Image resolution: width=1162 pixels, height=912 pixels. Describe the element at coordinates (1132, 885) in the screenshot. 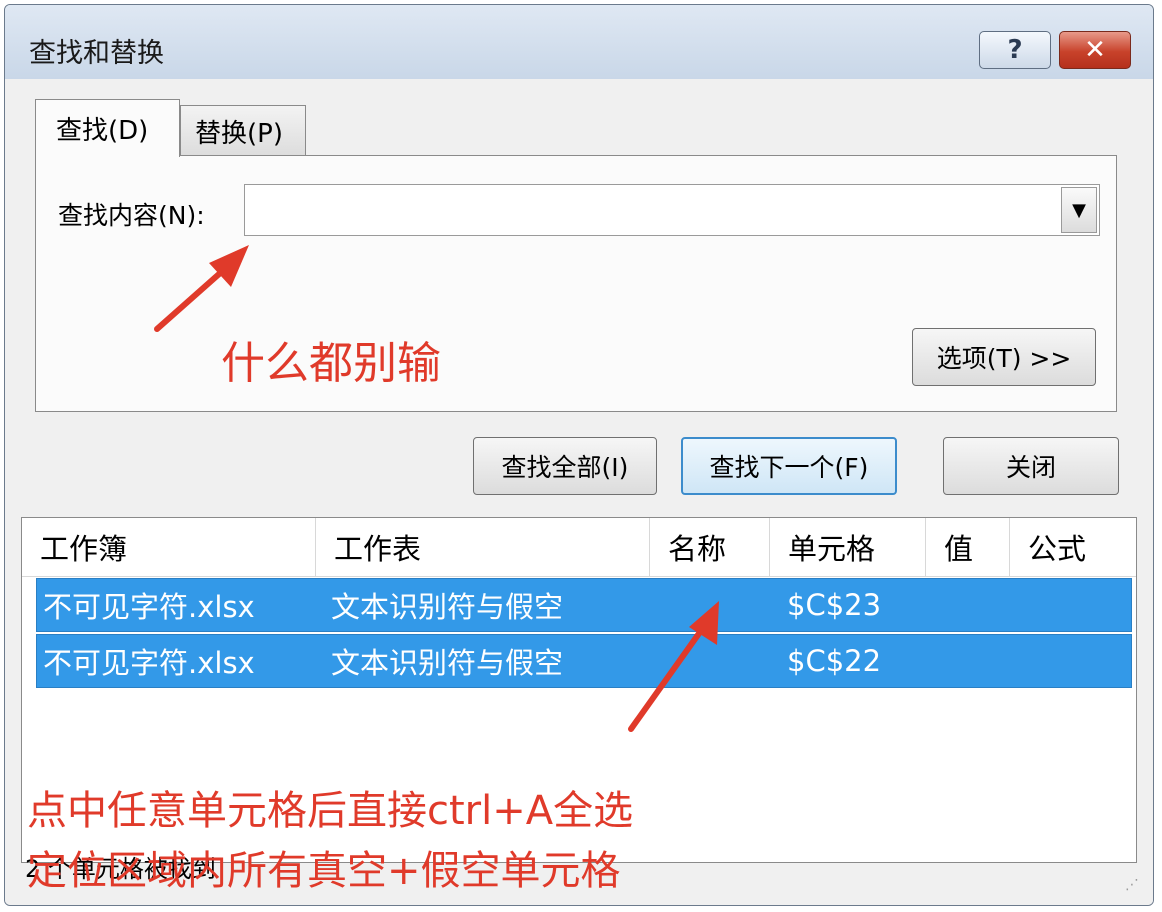

I see `resize-grip-icon: ⋰` at that location.